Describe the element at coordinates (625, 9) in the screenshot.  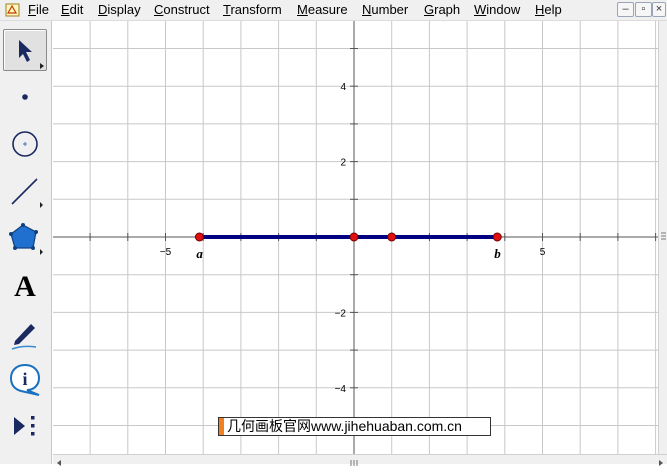
I see `minimize-button: –` at that location.